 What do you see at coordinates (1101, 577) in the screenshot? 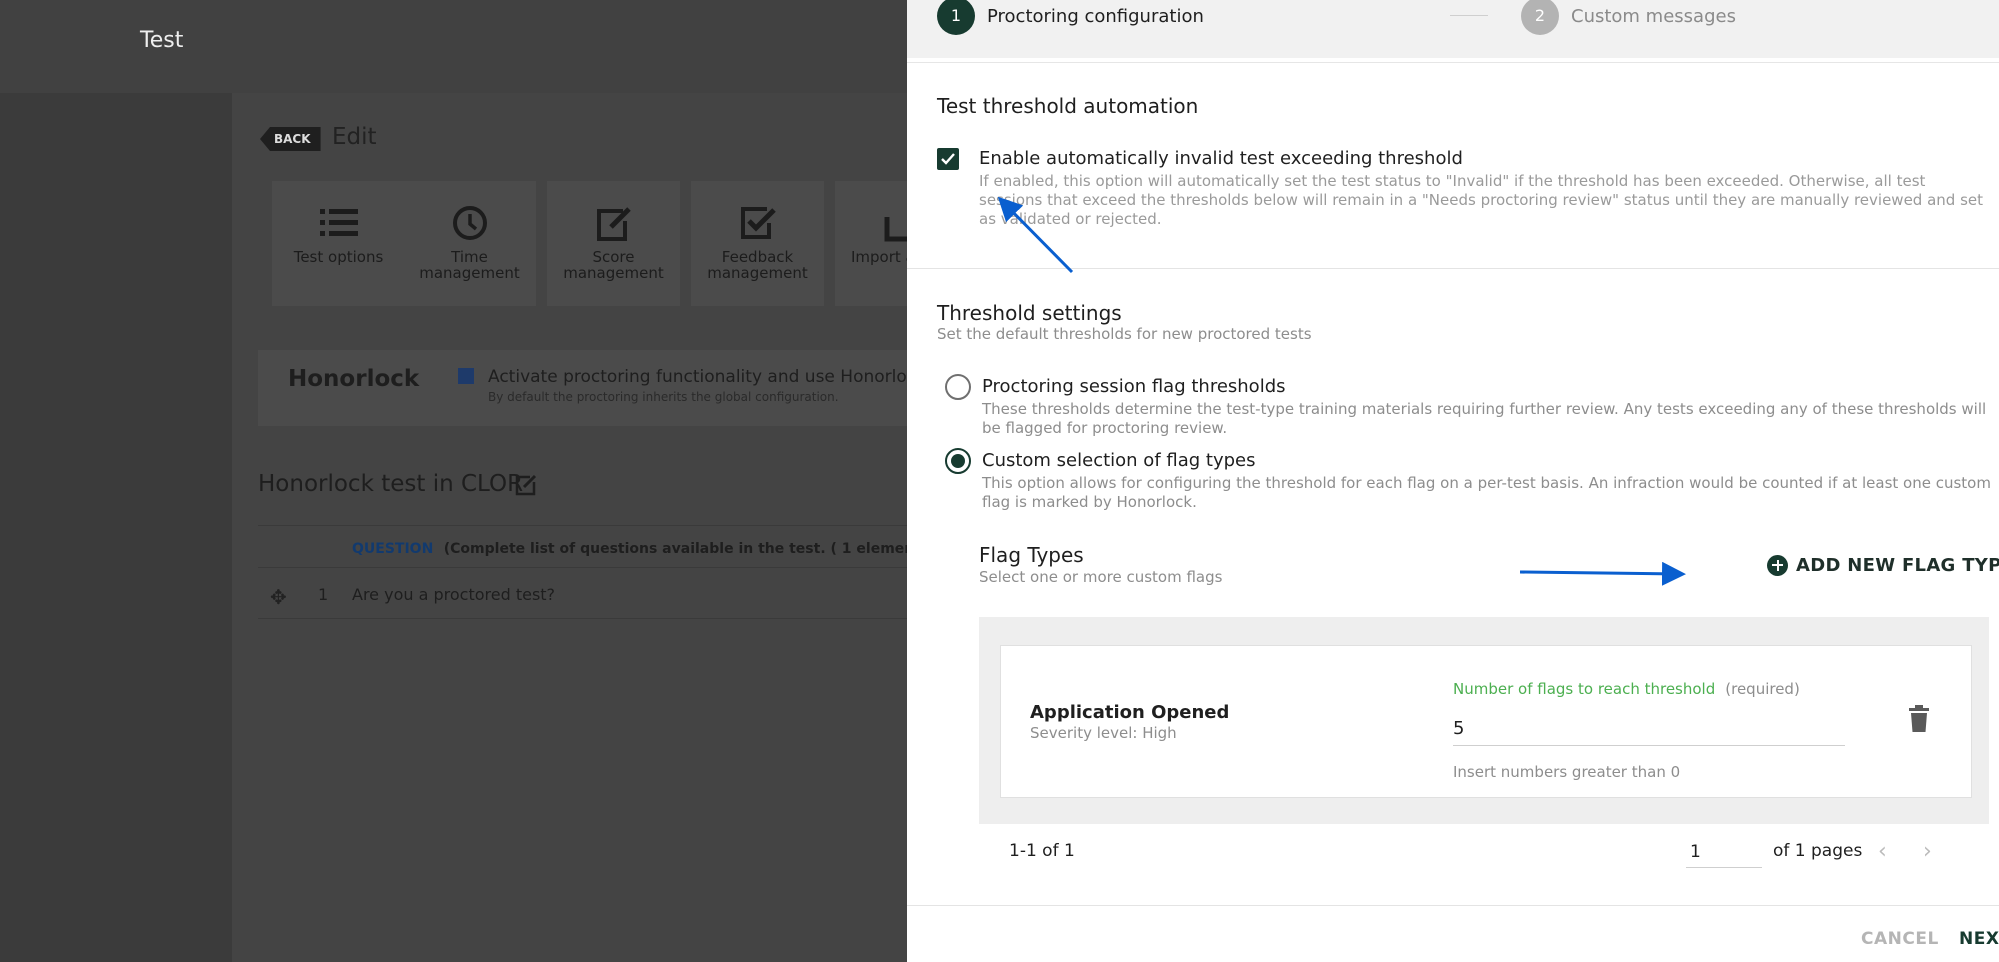
I see `flag-types-subtitle: Select one or more custom flags` at bounding box center [1101, 577].